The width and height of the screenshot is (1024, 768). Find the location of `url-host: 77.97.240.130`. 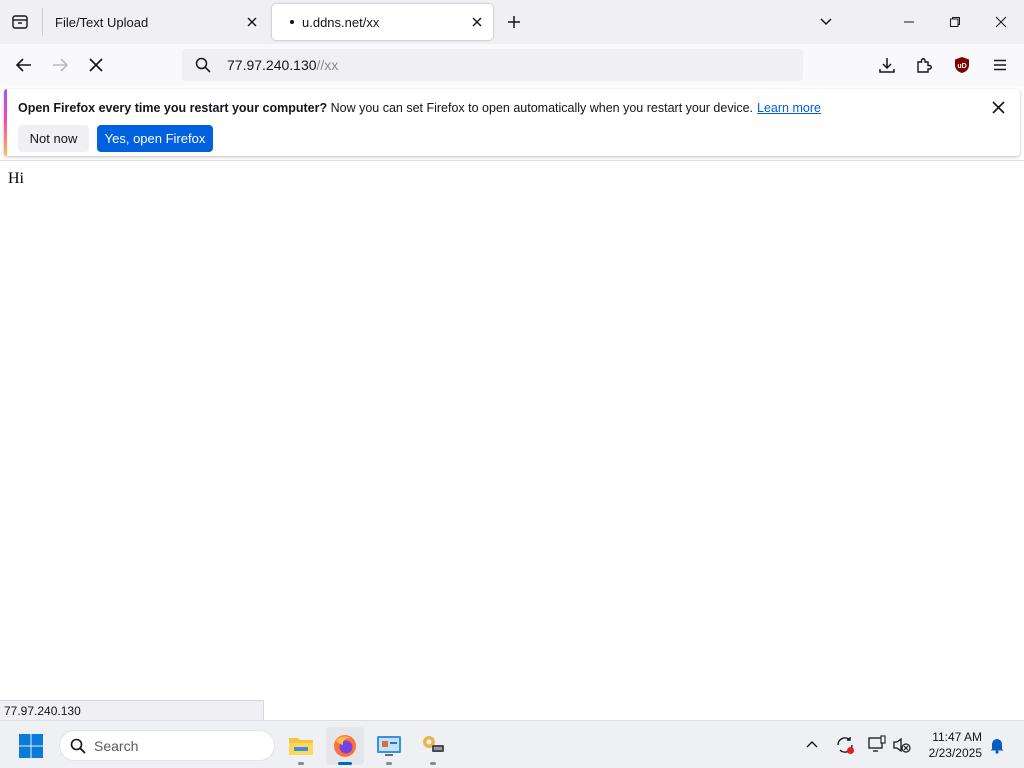

url-host: 77.97.240.130 is located at coordinates (272, 65).